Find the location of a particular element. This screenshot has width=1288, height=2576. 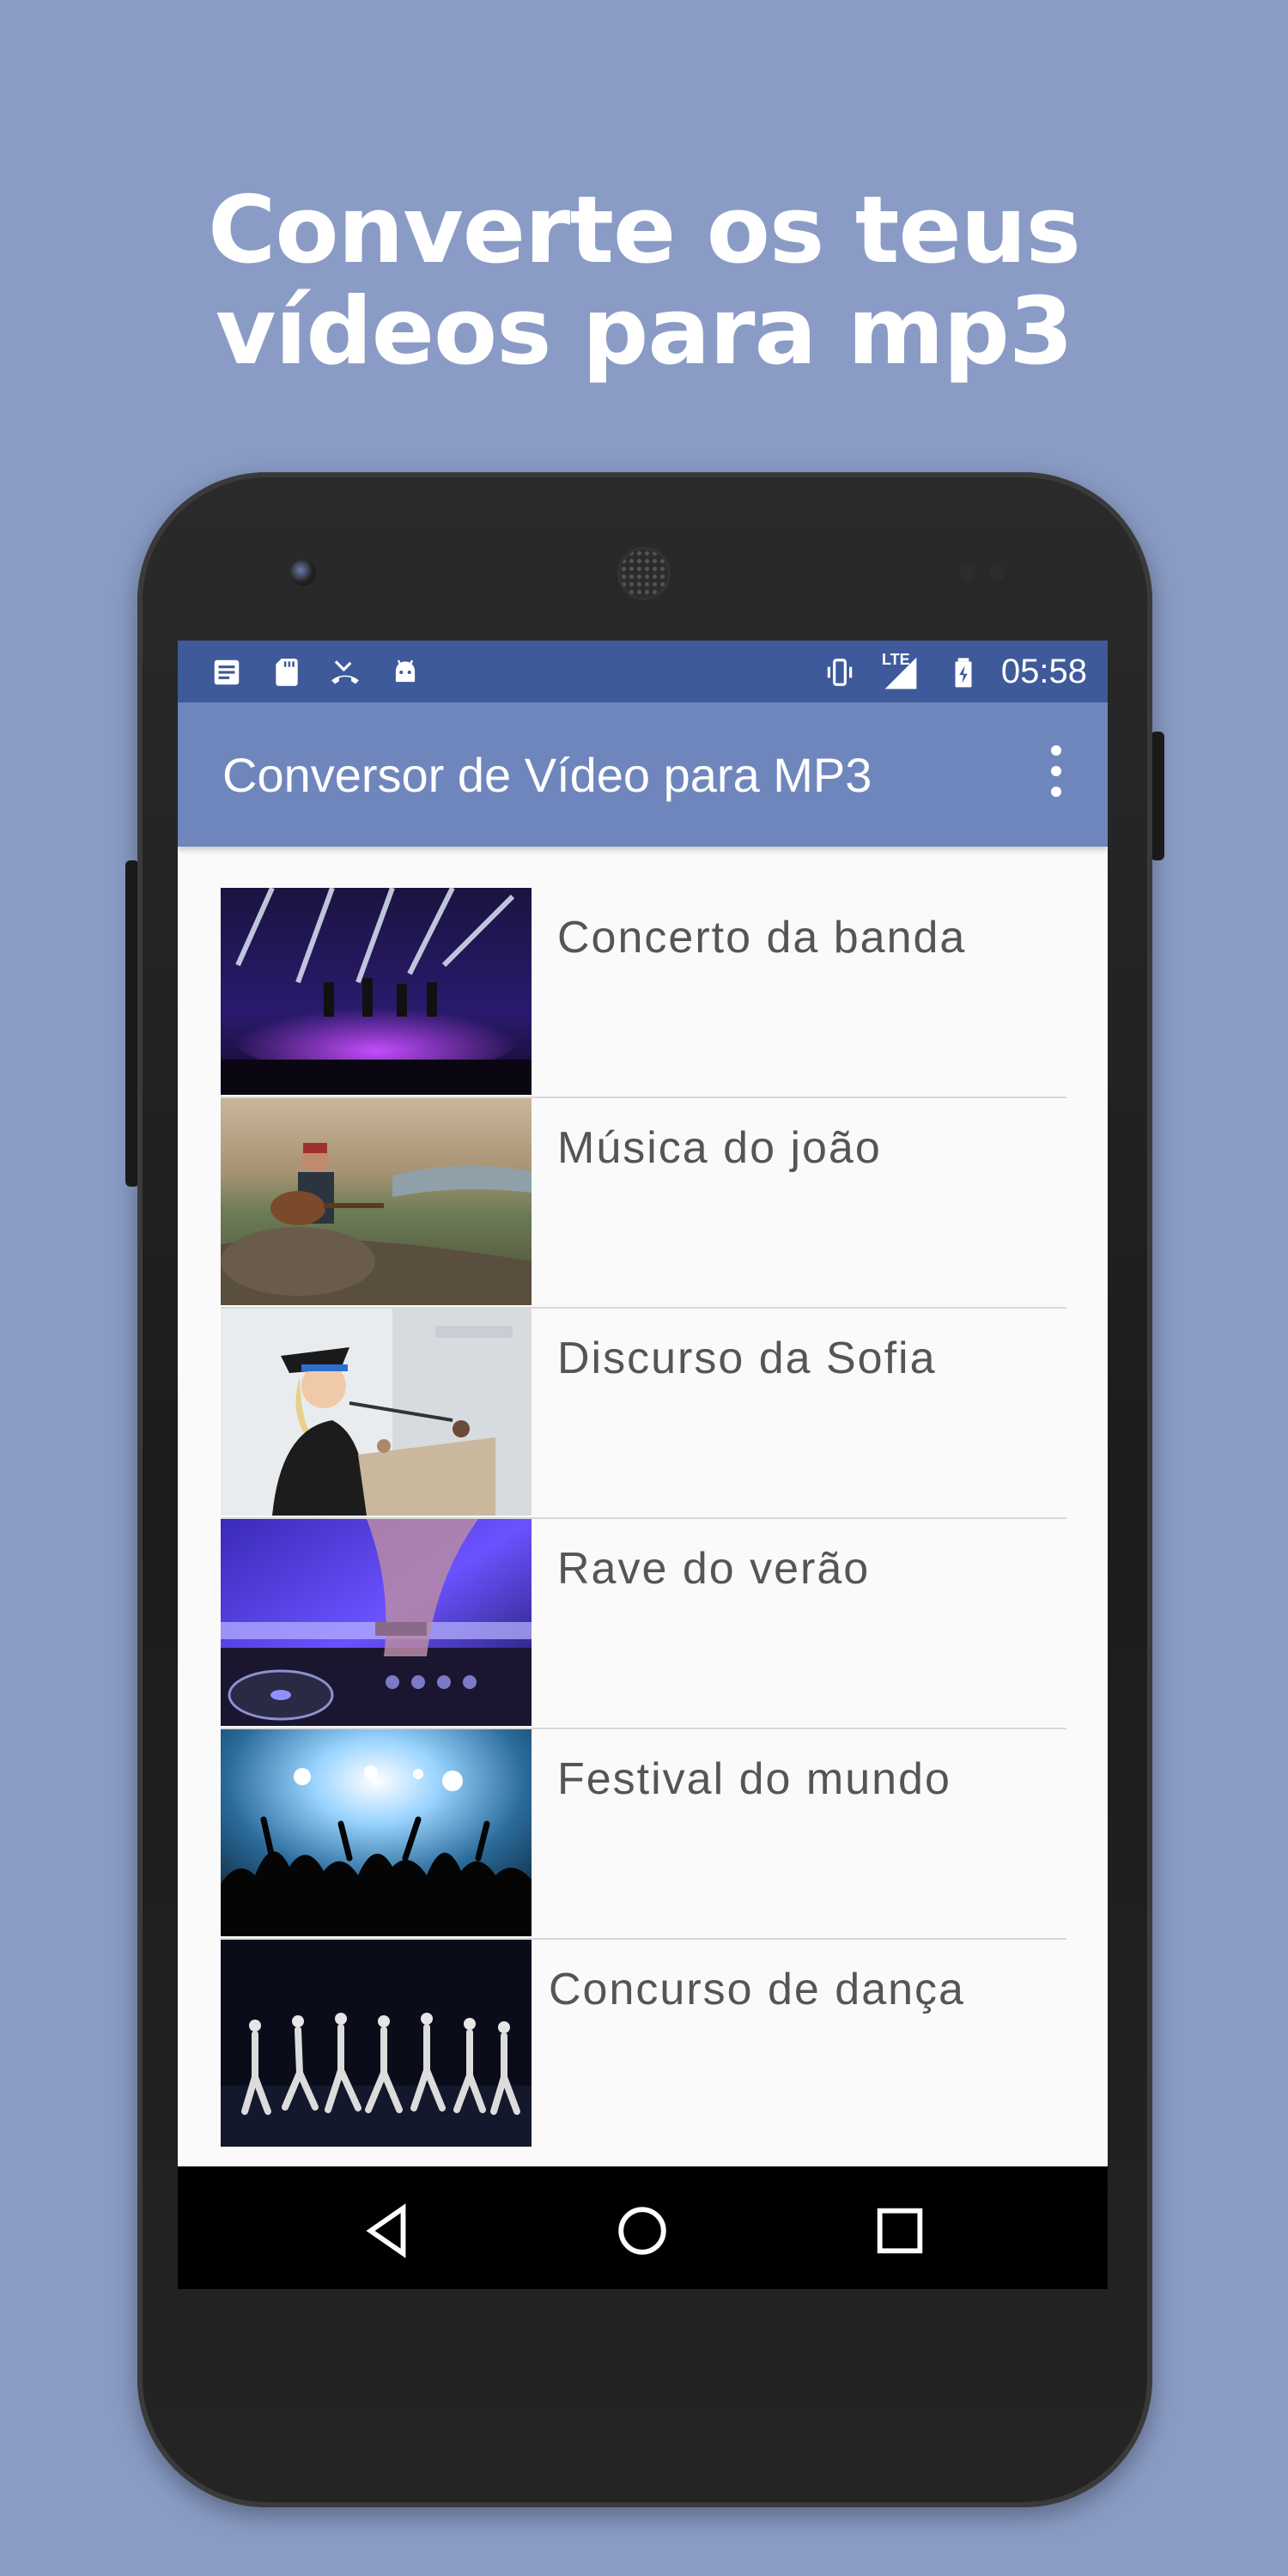

light-sensor-icon is located at coordinates (997, 572).